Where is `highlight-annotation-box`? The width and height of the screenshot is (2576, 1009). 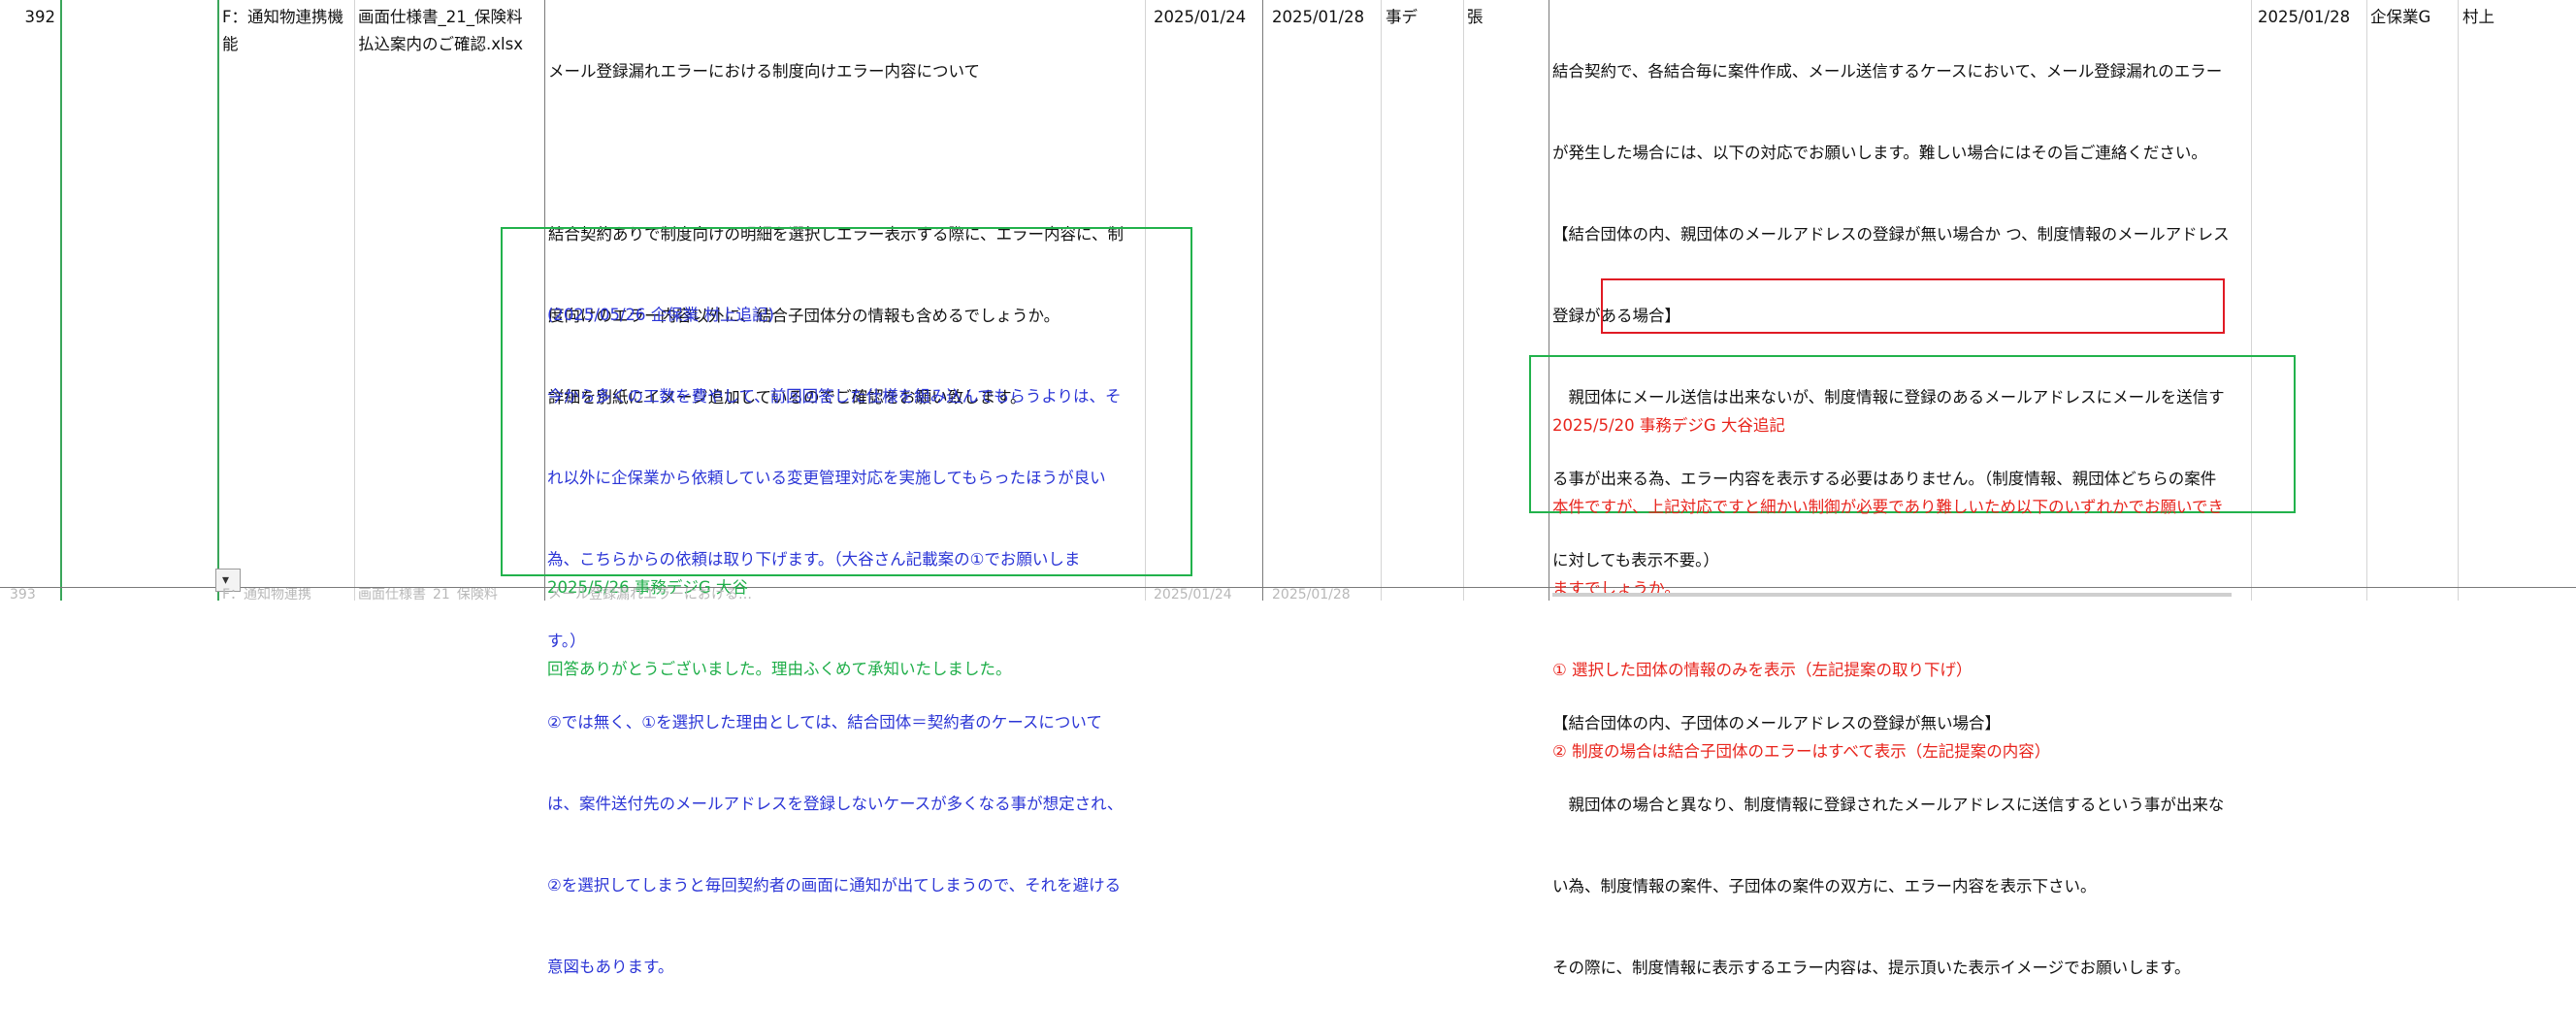
highlight-annotation-box is located at coordinates (1913, 306).